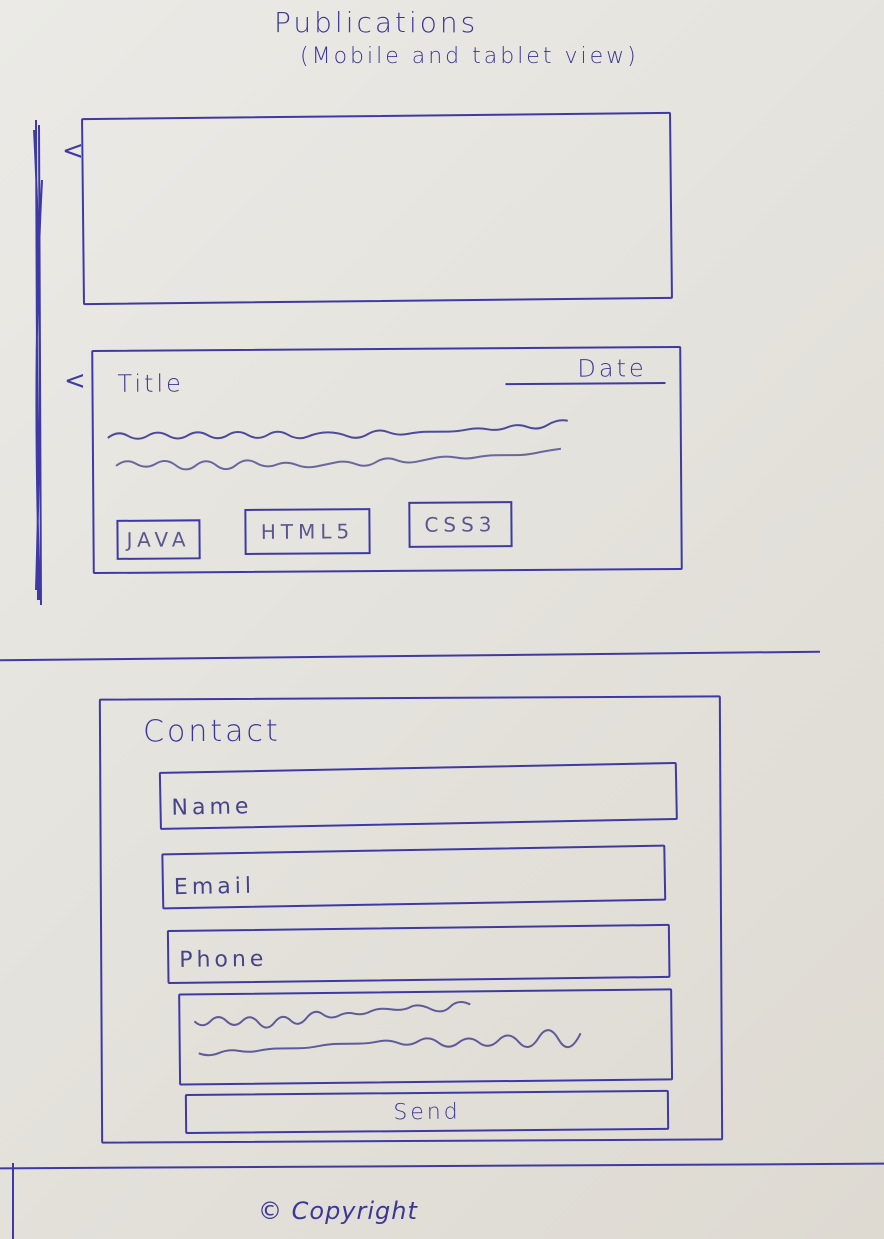 Image resolution: width=884 pixels, height=1239 pixels. I want to click on email-input: Email, so click(414, 877).